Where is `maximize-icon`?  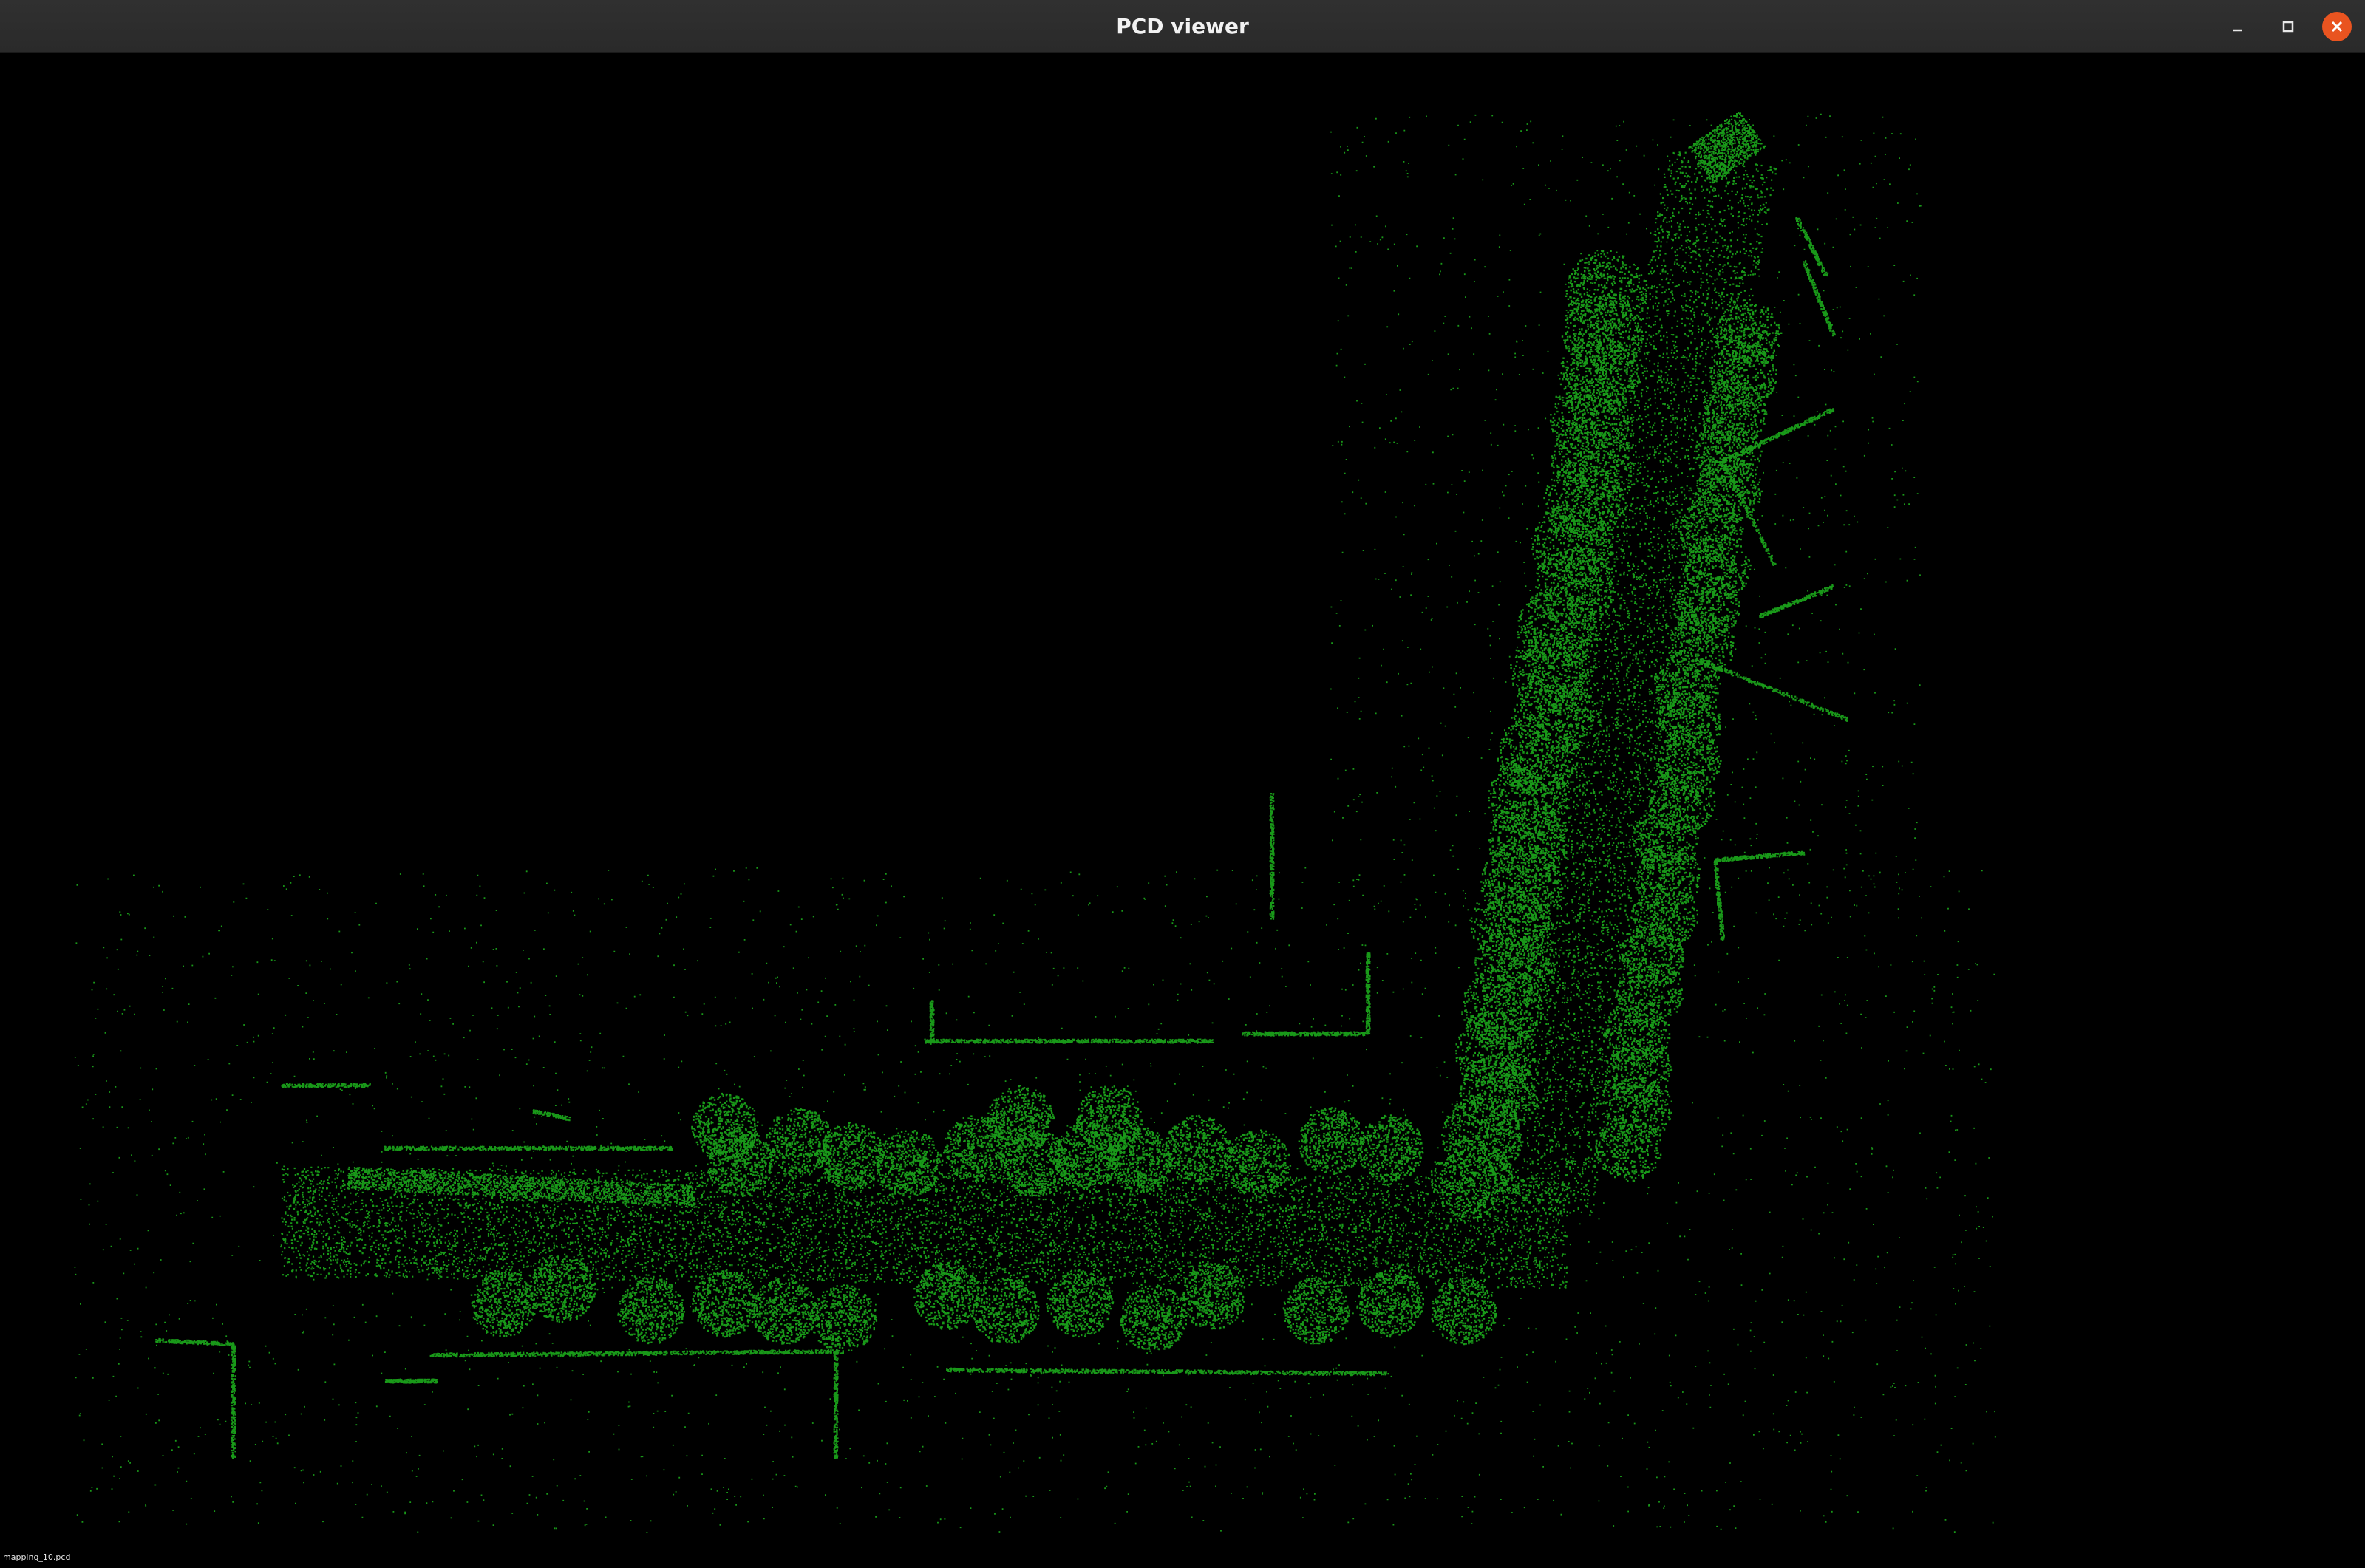
maximize-icon is located at coordinates (2288, 27).